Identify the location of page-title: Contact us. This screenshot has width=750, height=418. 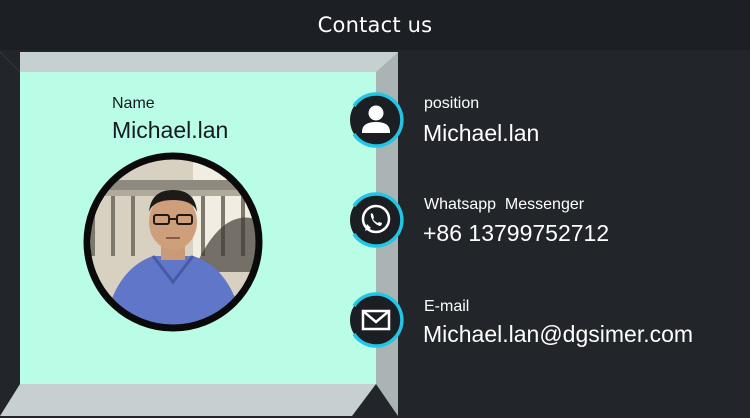
(375, 25).